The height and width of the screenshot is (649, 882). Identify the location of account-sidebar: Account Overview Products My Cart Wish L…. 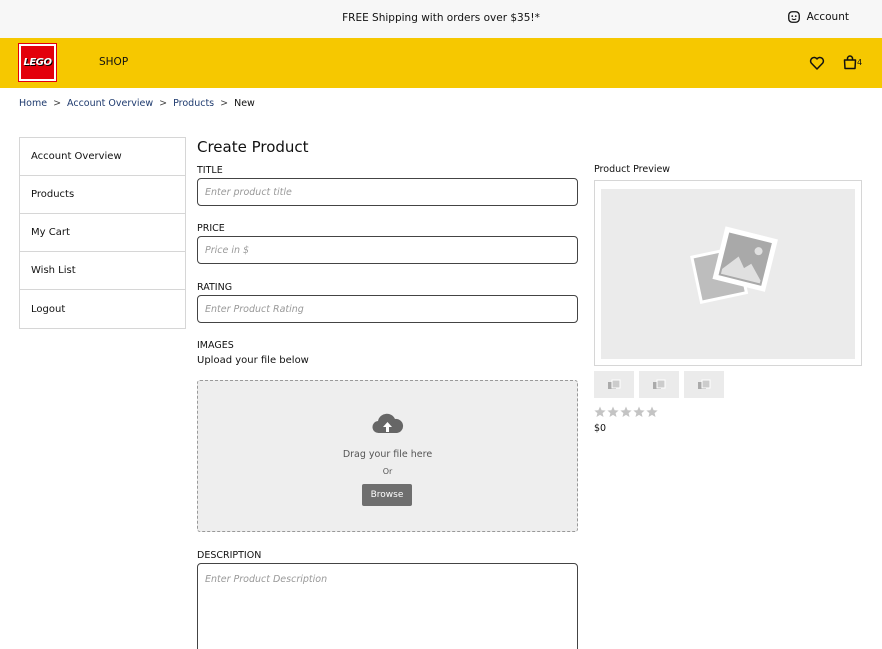
(102, 233).